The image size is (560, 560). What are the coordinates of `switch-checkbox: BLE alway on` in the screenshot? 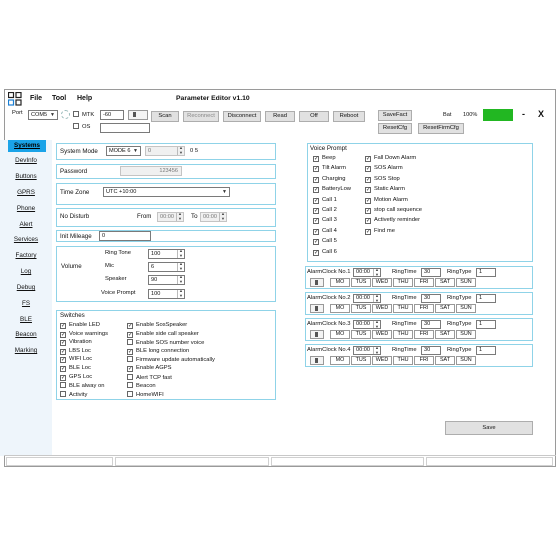 It's located at (82, 386).